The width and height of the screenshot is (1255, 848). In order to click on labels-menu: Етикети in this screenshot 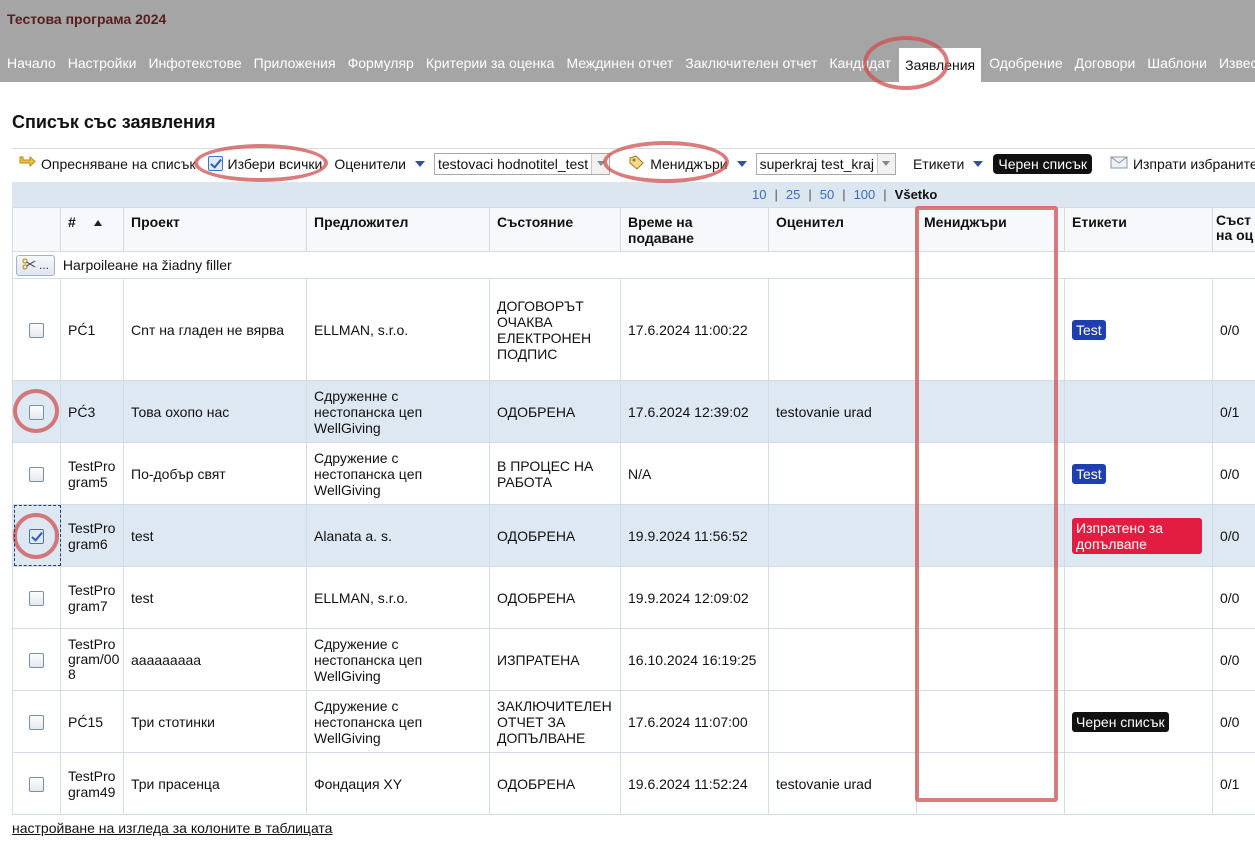, I will do `click(948, 164)`.